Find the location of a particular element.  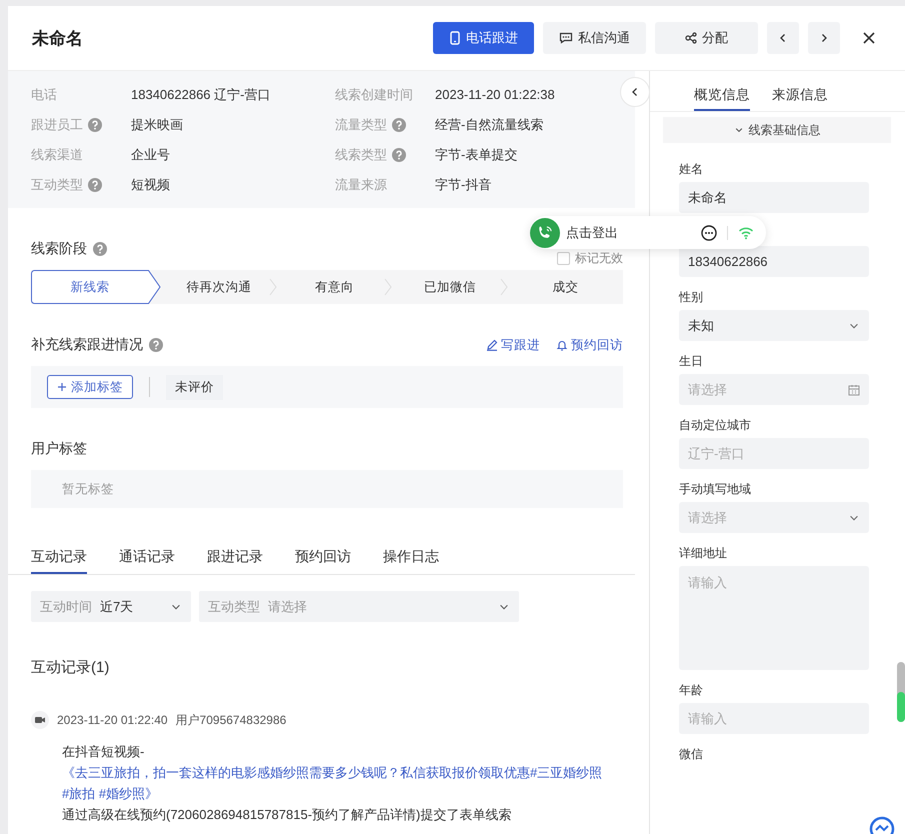

field-label: 线索渠道 is located at coordinates (57, 155).